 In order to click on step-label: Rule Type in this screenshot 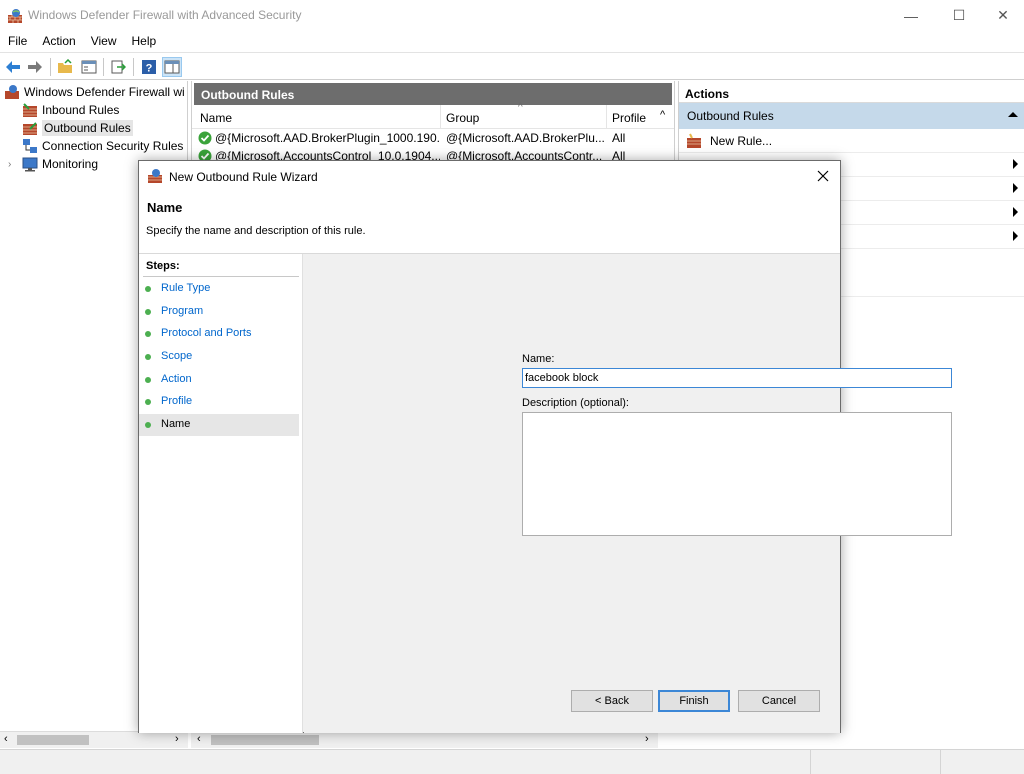, I will do `click(186, 288)`.